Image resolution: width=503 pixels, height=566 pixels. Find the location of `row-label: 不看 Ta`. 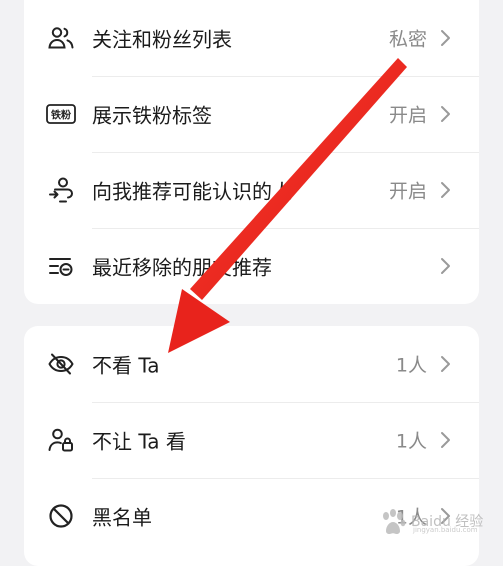

row-label: 不看 Ta is located at coordinates (126, 365).